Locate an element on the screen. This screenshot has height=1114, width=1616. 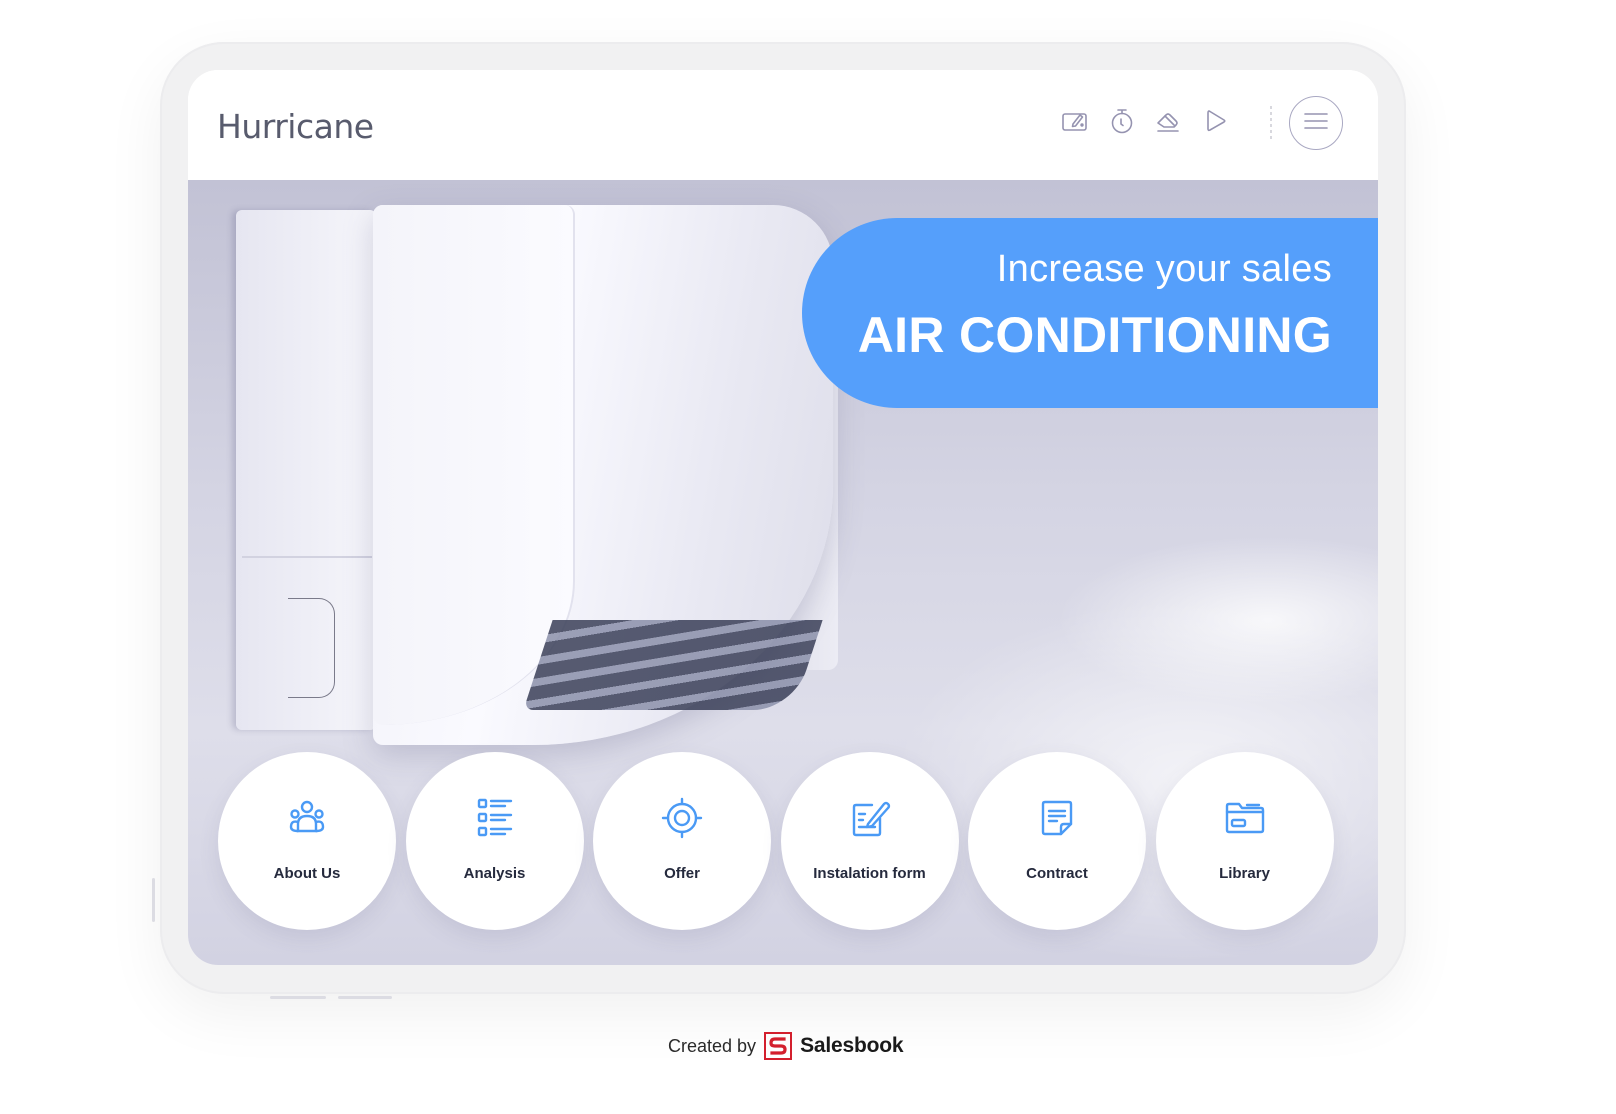
stopwatch-icon is located at coordinates (1122, 123).